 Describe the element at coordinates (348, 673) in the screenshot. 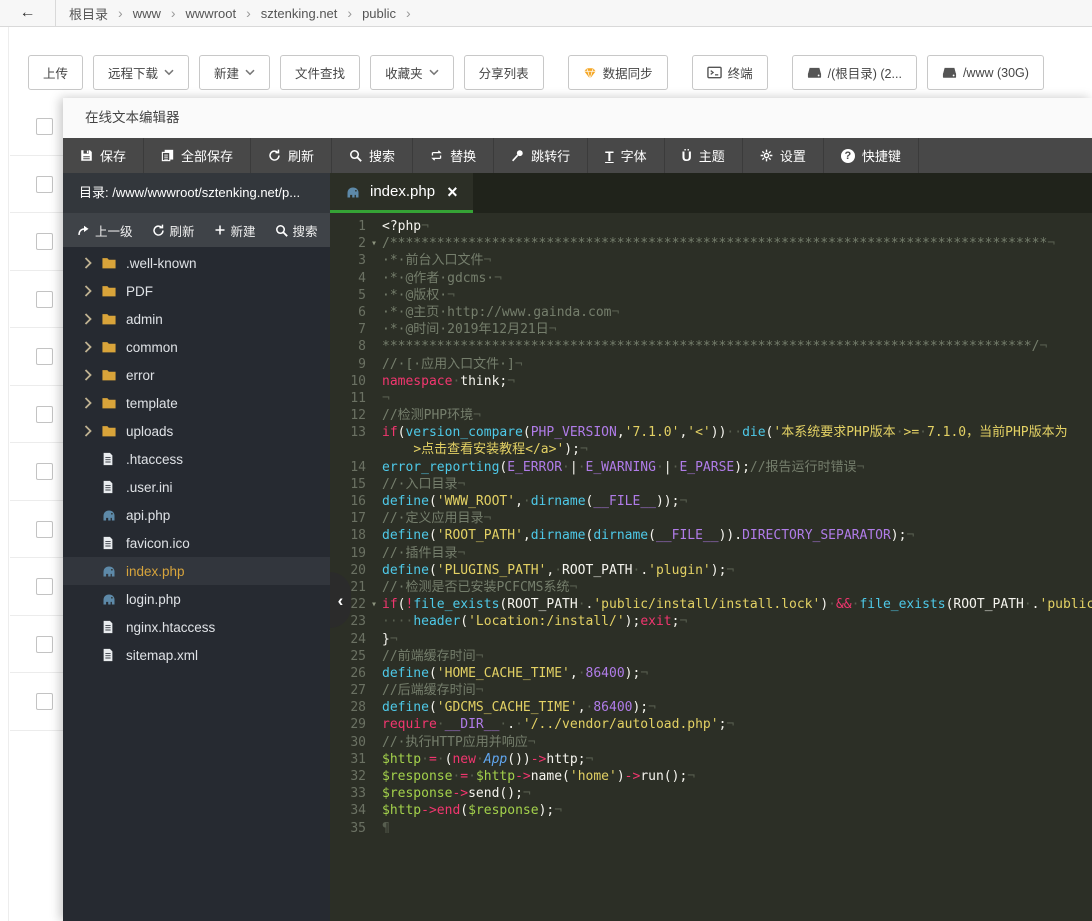

I see `line-number: 26` at that location.